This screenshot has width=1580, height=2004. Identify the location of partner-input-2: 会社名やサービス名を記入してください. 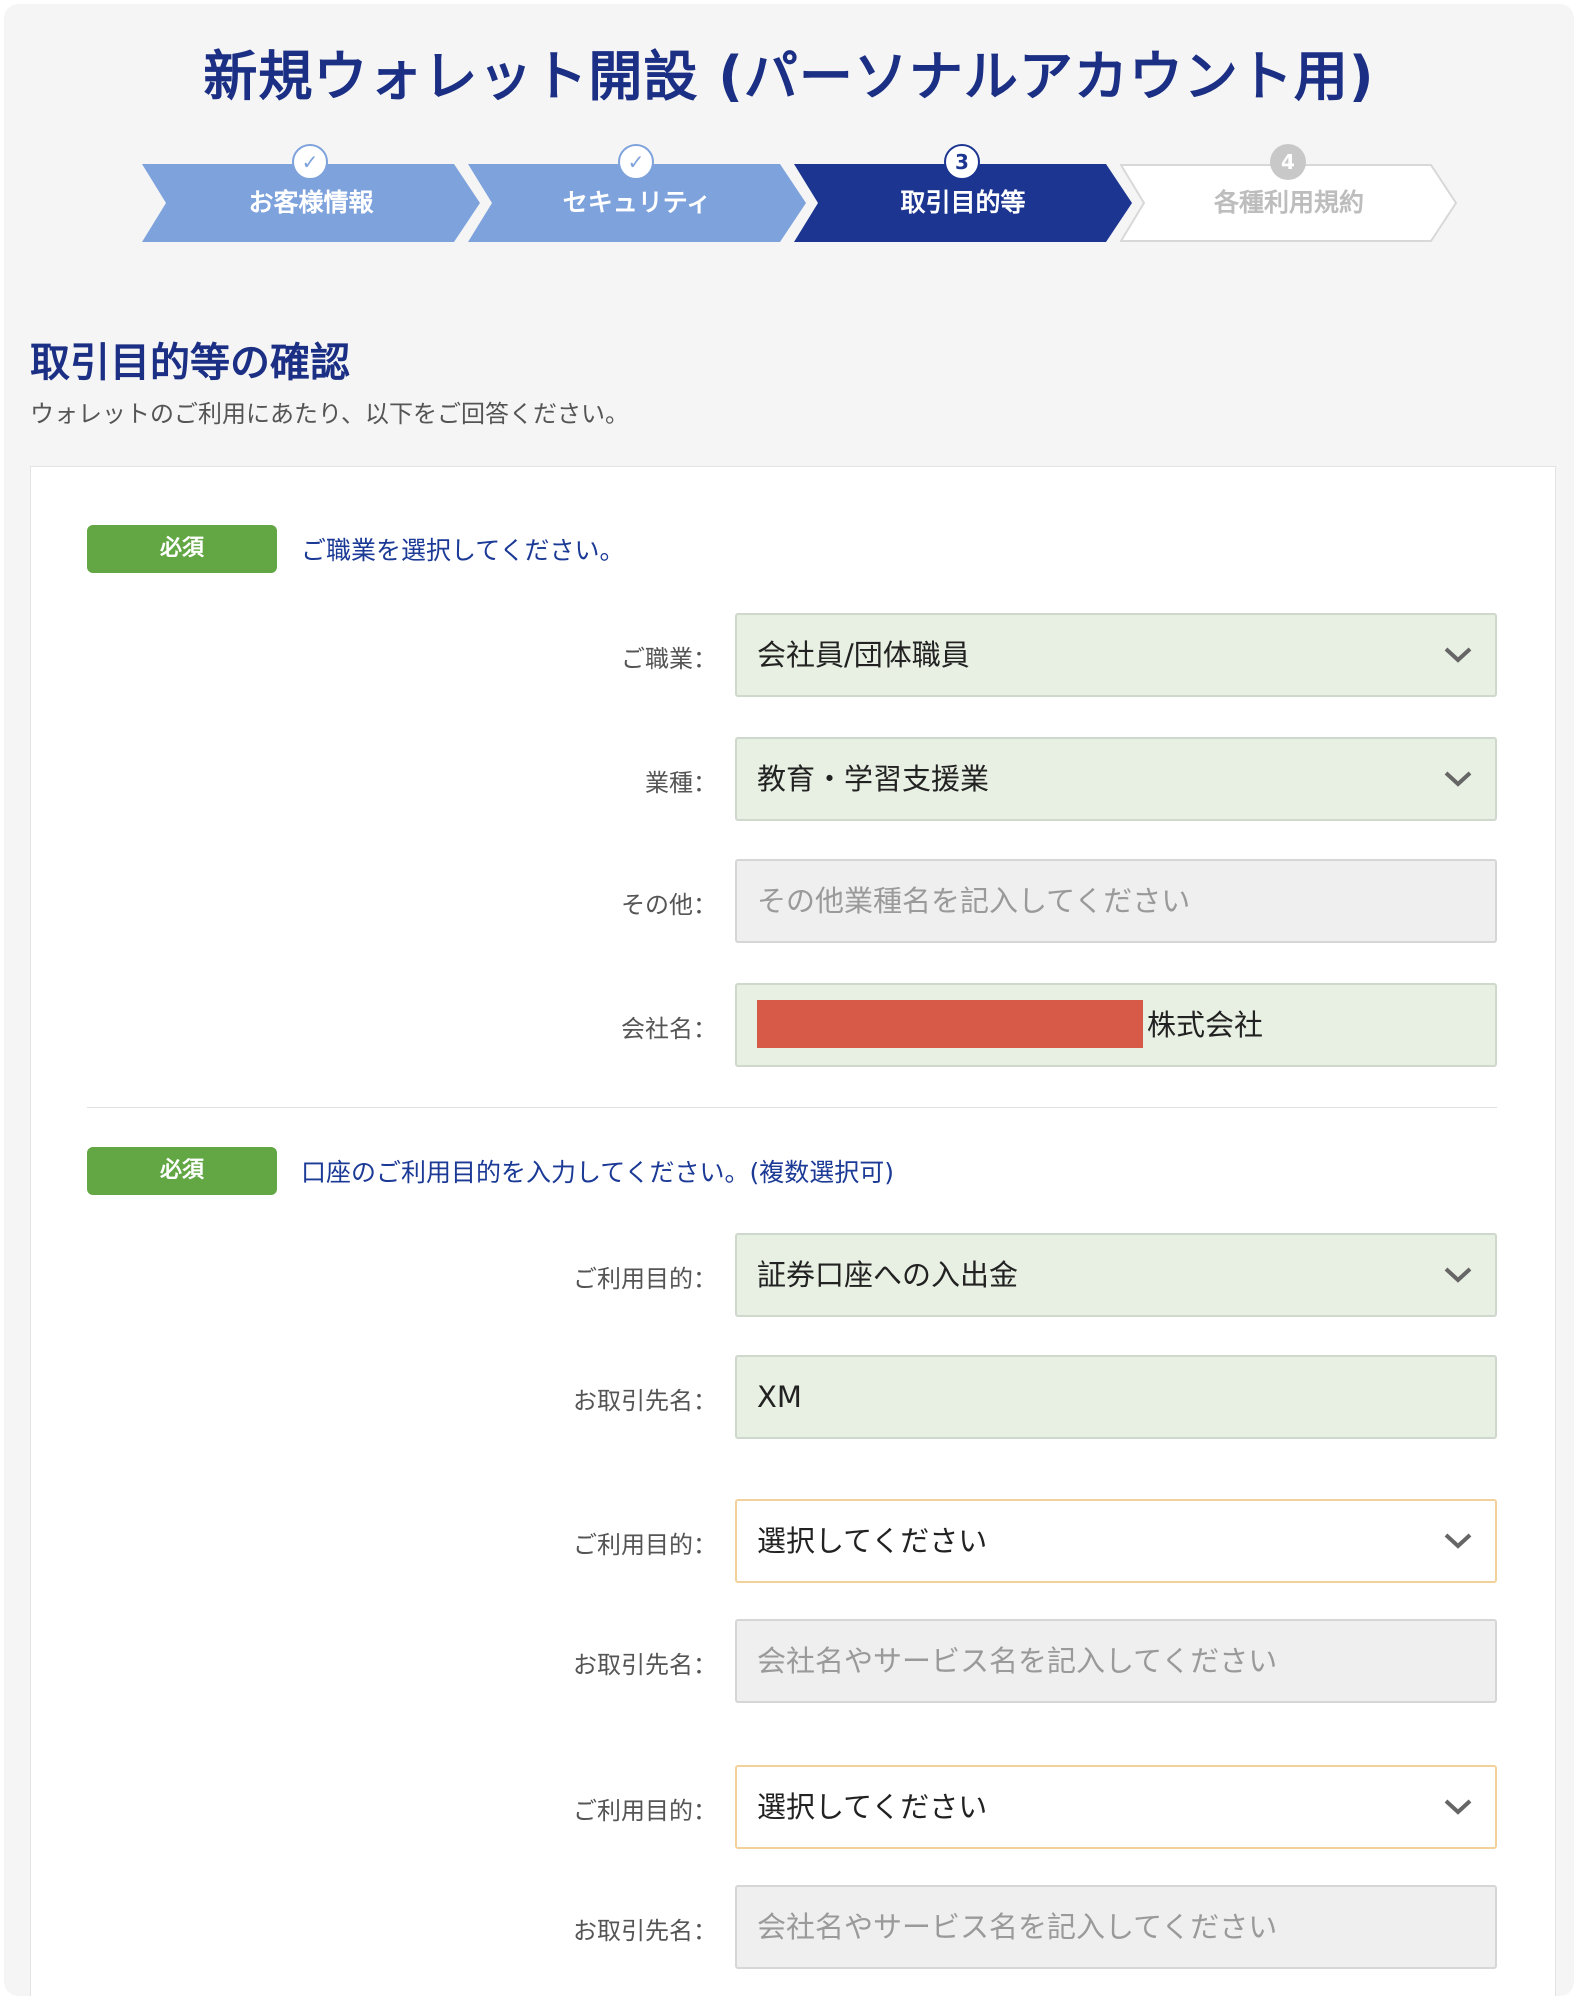
(1116, 1661).